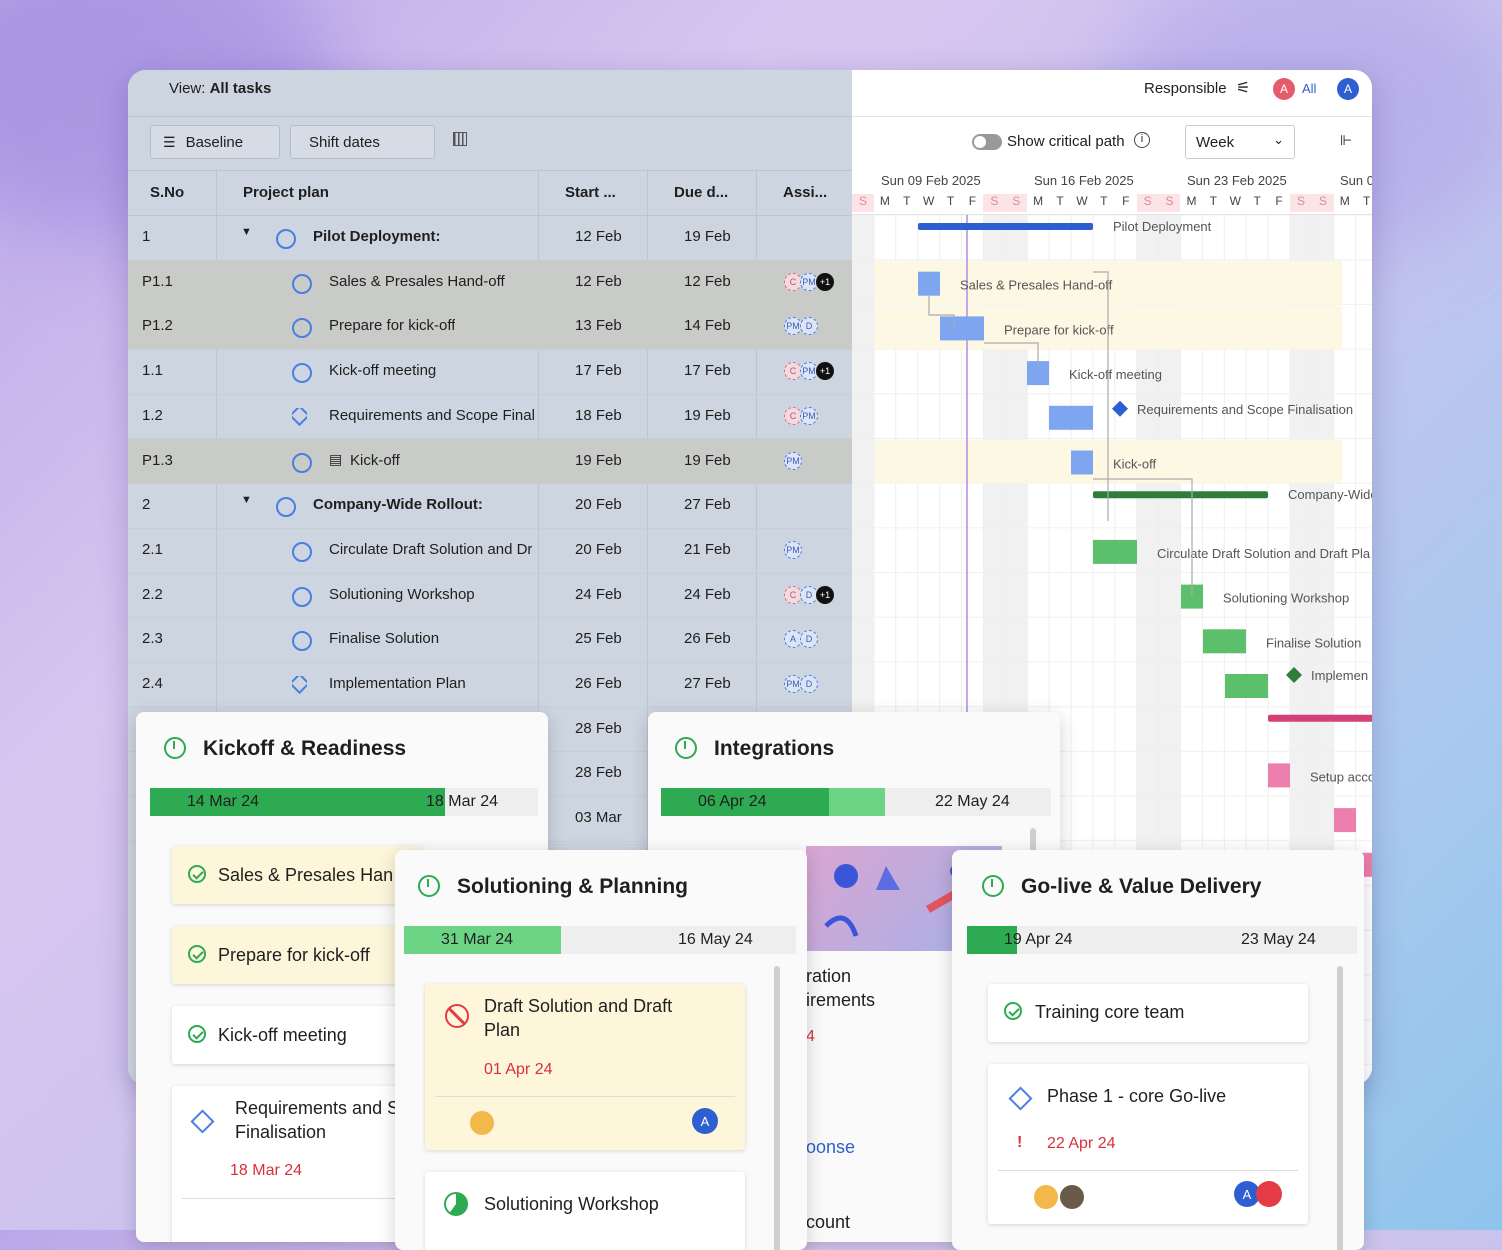  What do you see at coordinates (598, 415) in the screenshot?
I see `row-start: 18 Feb` at bounding box center [598, 415].